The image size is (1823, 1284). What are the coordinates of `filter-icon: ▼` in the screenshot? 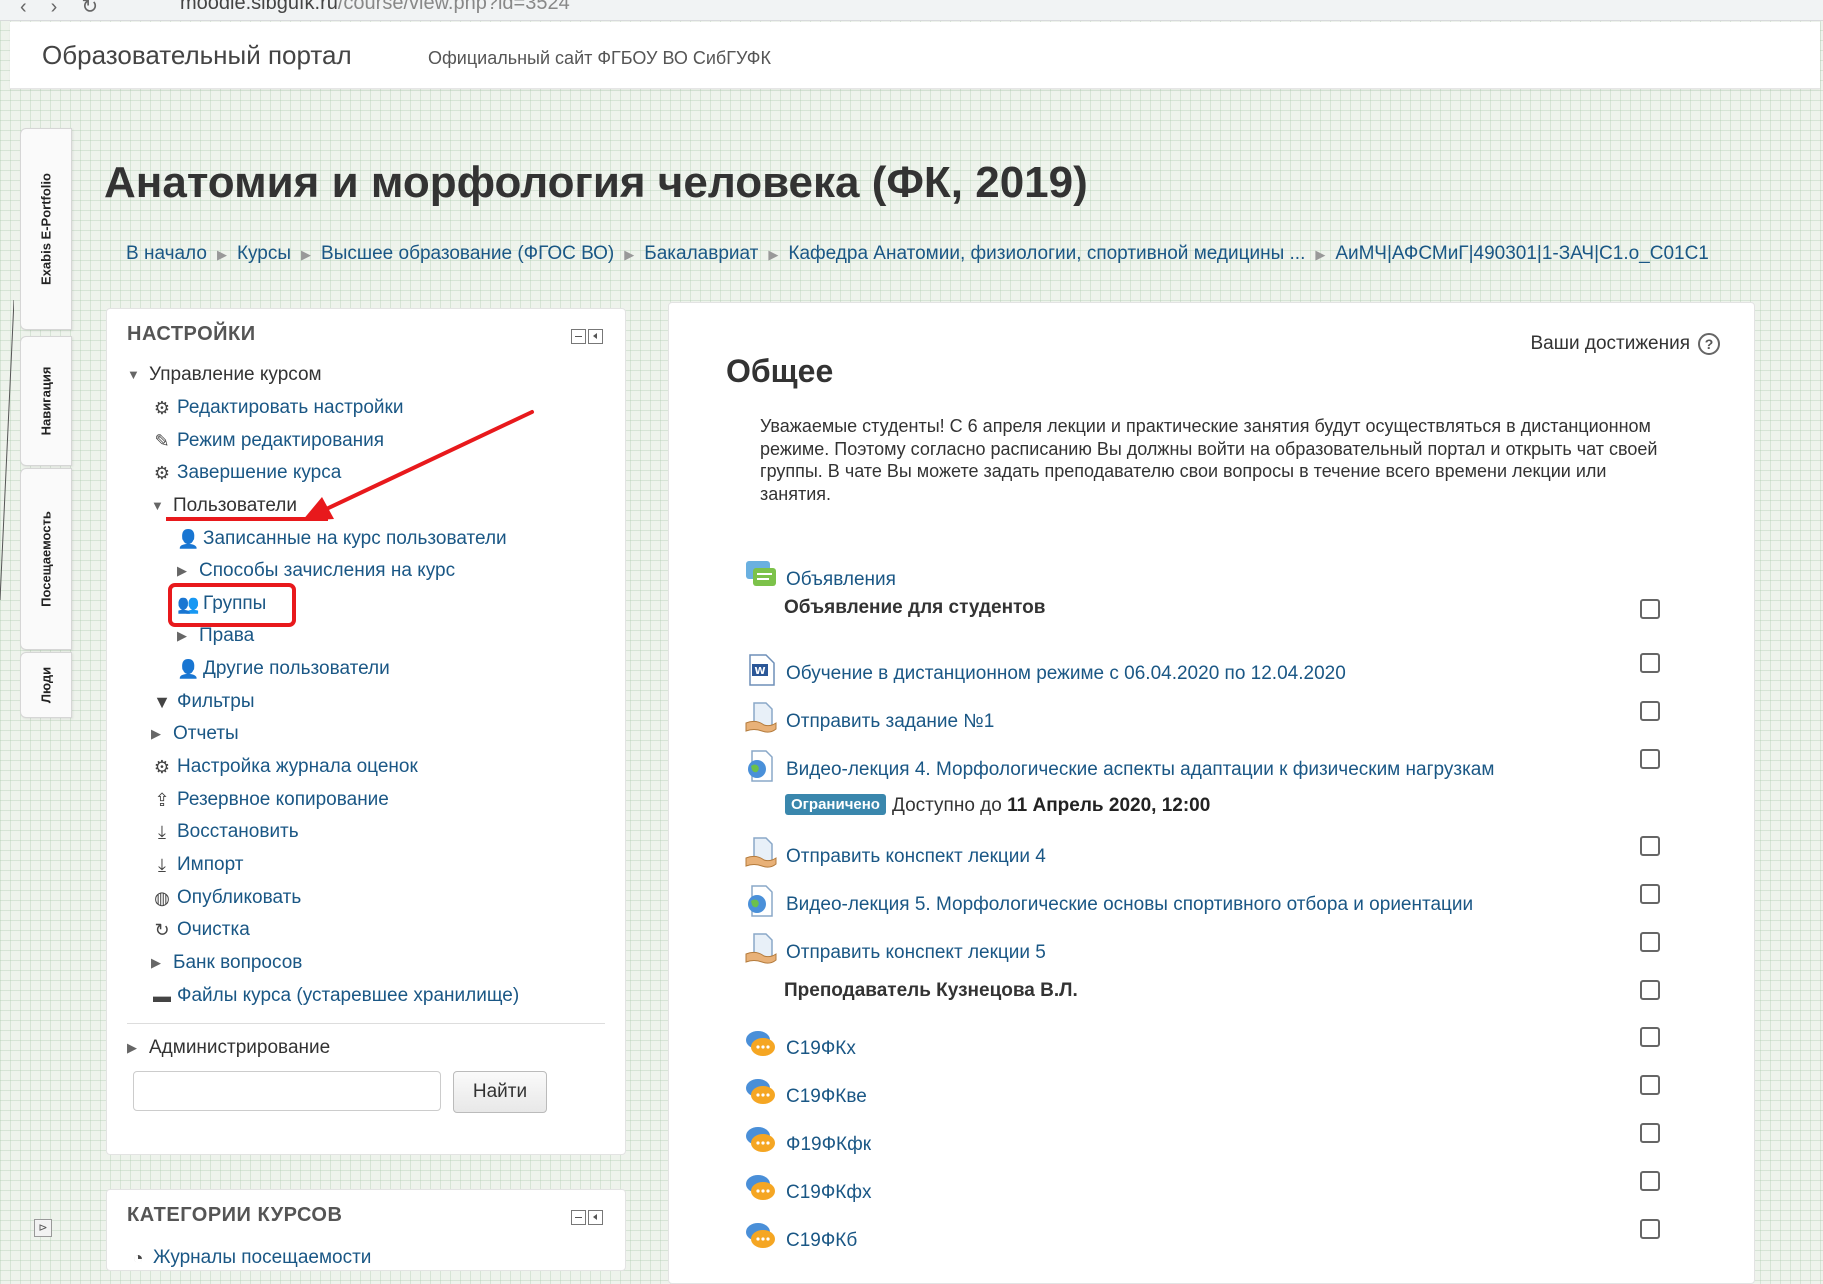 It's located at (162, 702).